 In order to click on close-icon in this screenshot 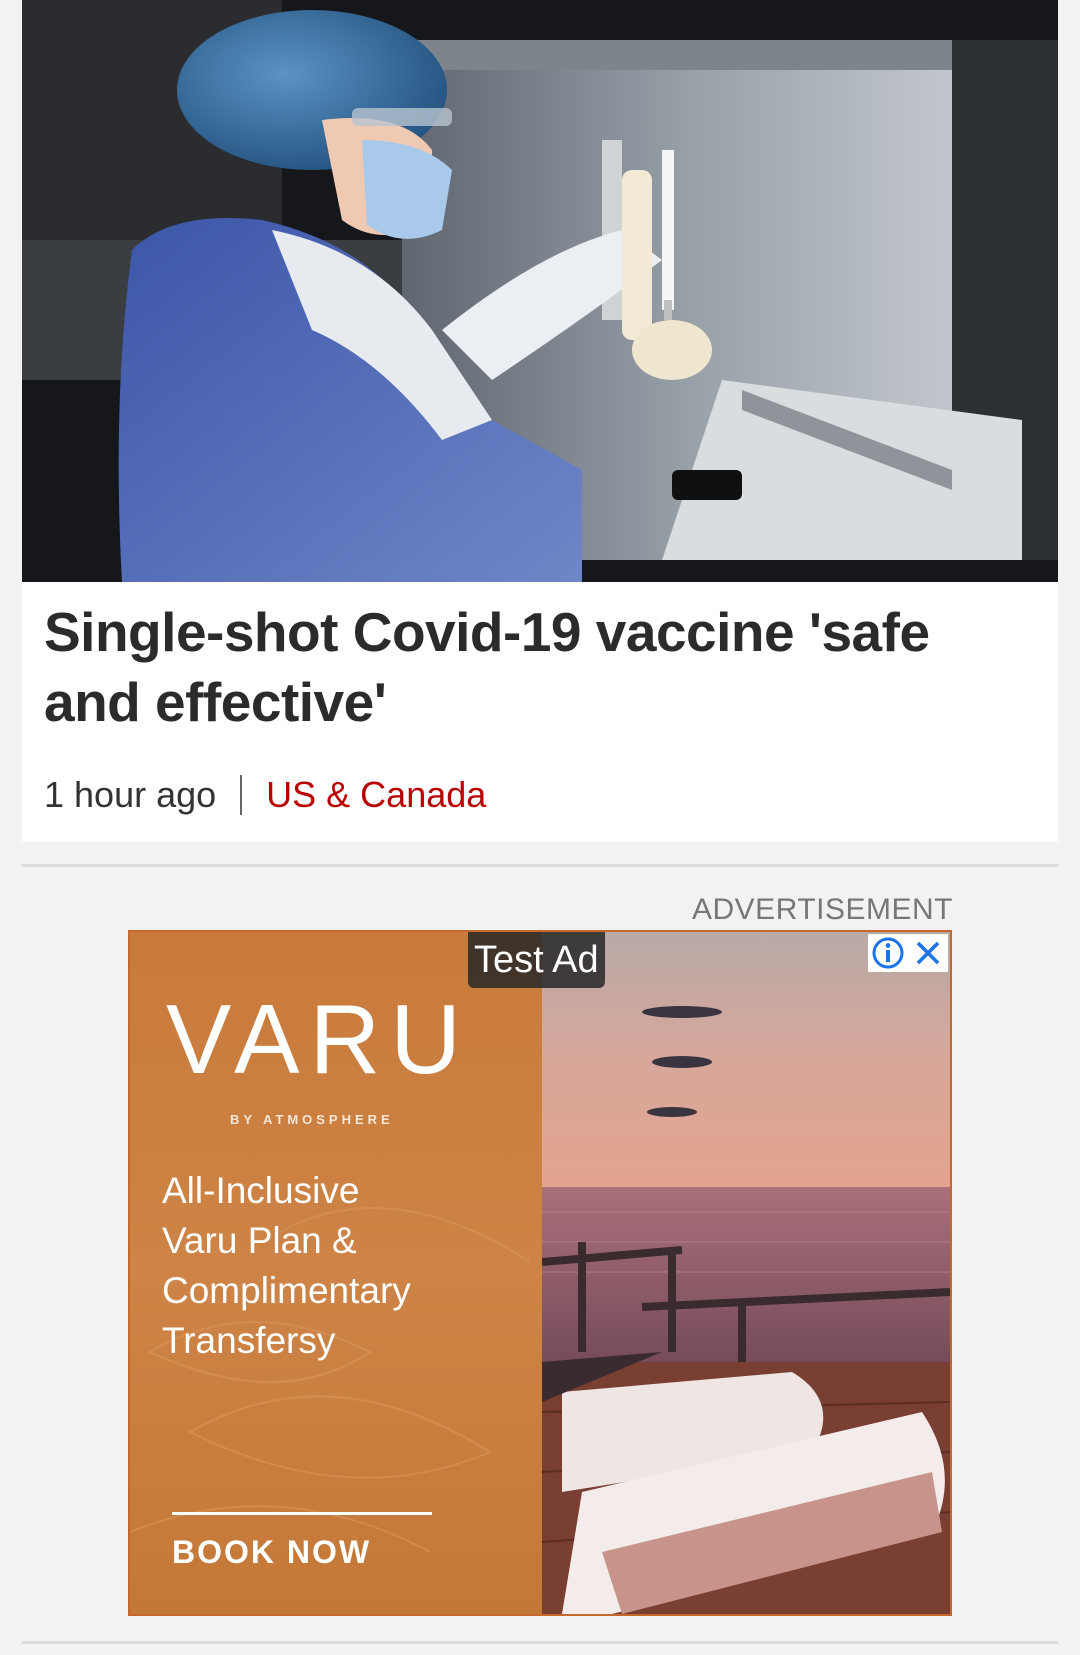, I will do `click(928, 953)`.